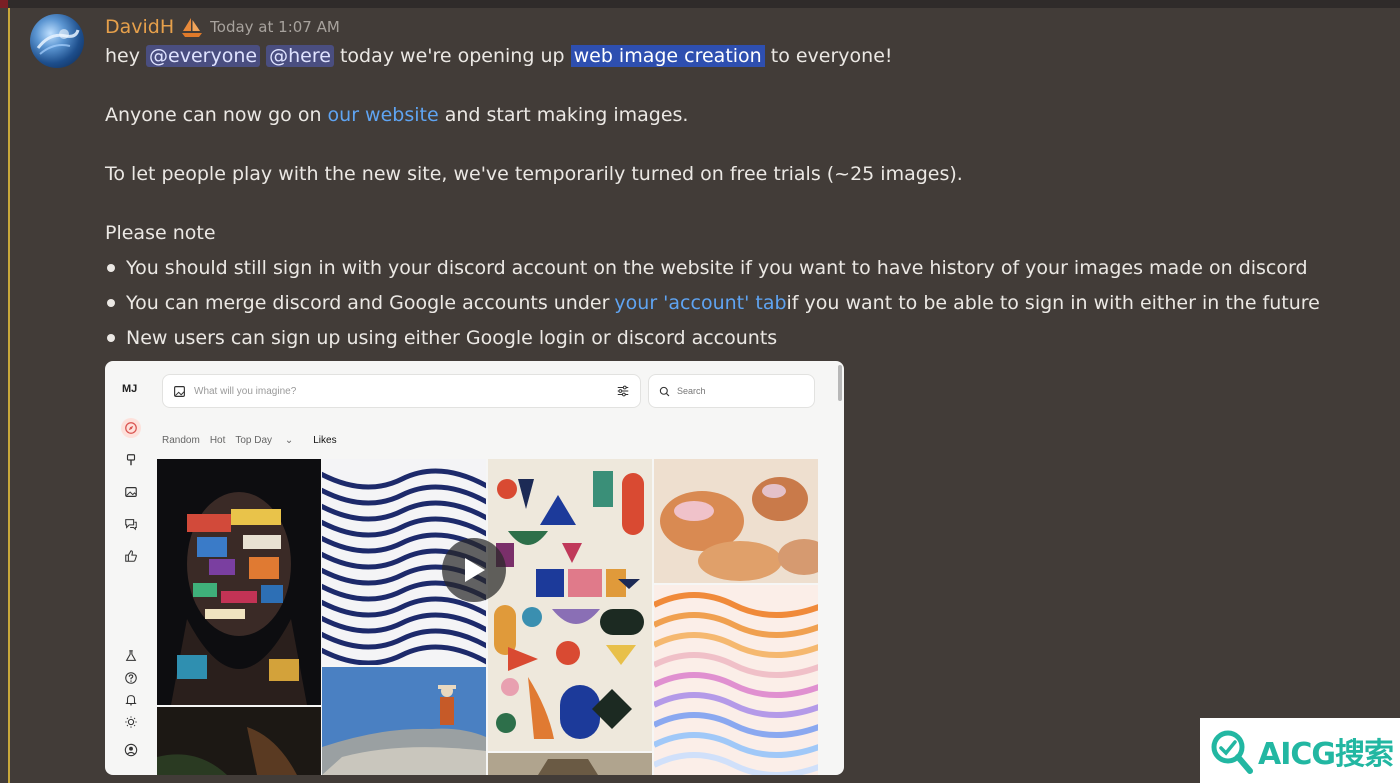 The height and width of the screenshot is (783, 1400). Describe the element at coordinates (452, 56) in the screenshot. I see `line1-middle: today we're opening up` at that location.